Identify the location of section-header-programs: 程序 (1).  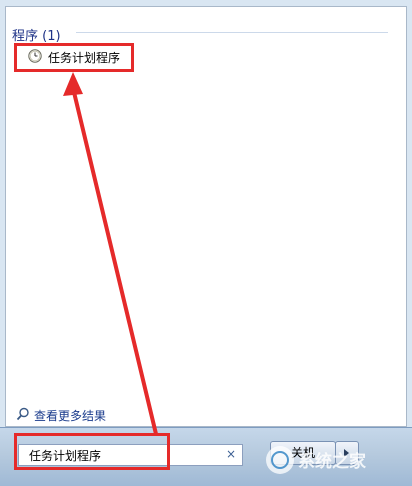
(200, 32).